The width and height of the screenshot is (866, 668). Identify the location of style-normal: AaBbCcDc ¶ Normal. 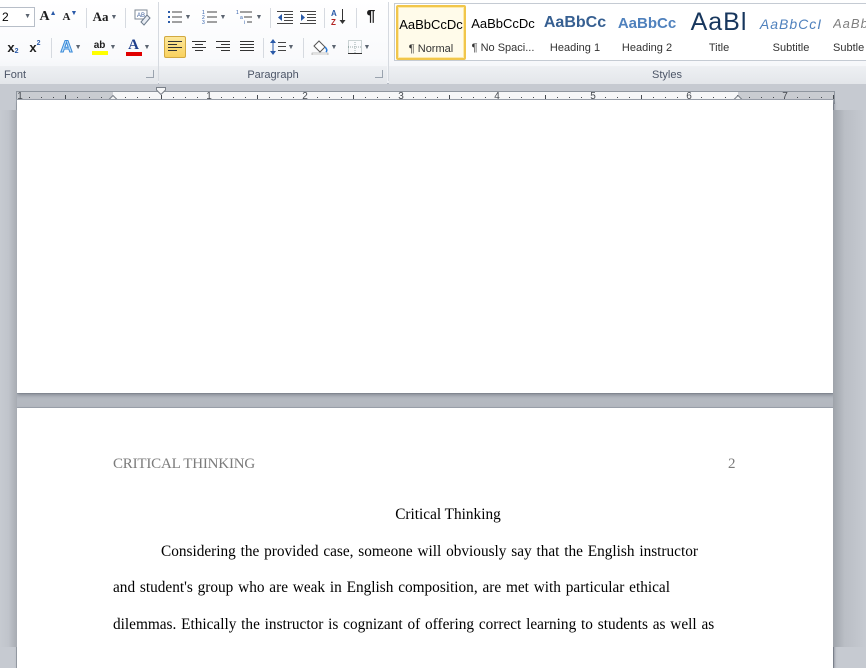
(431, 32).